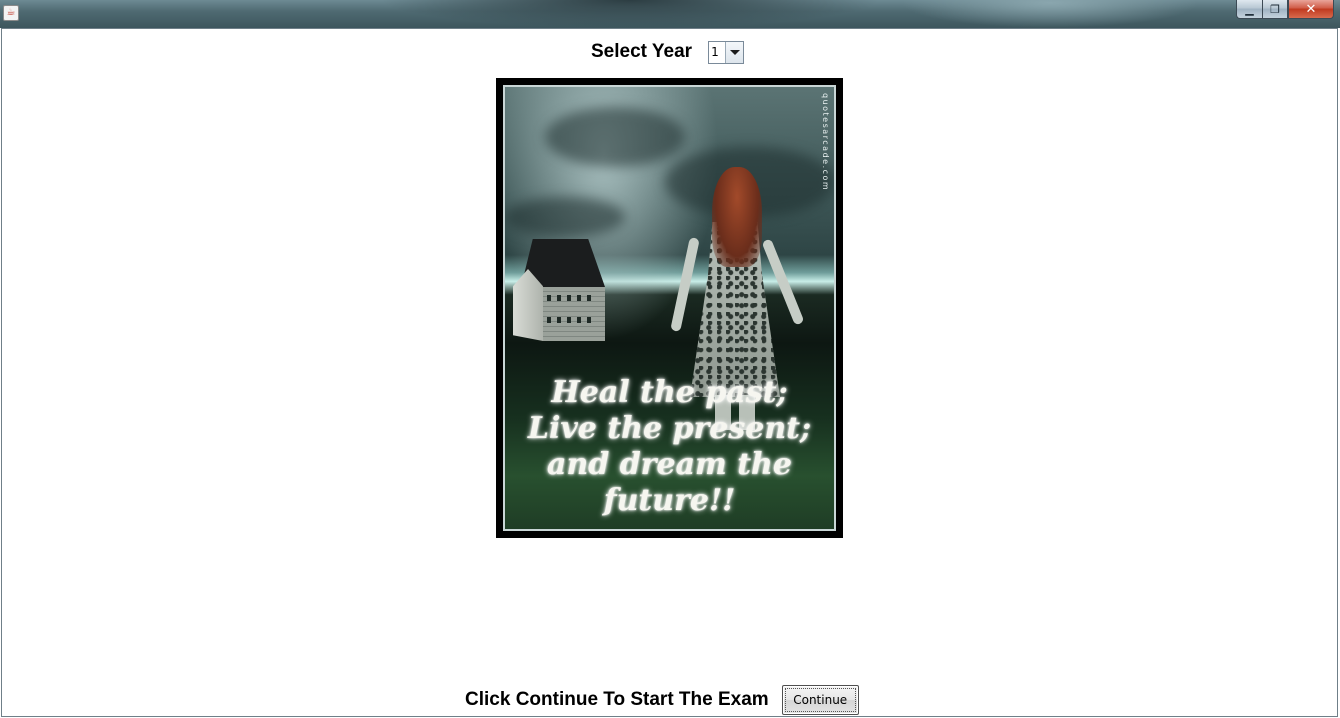 This screenshot has width=1340, height=718. Describe the element at coordinates (574, 314) in the screenshot. I see `house-front` at that location.